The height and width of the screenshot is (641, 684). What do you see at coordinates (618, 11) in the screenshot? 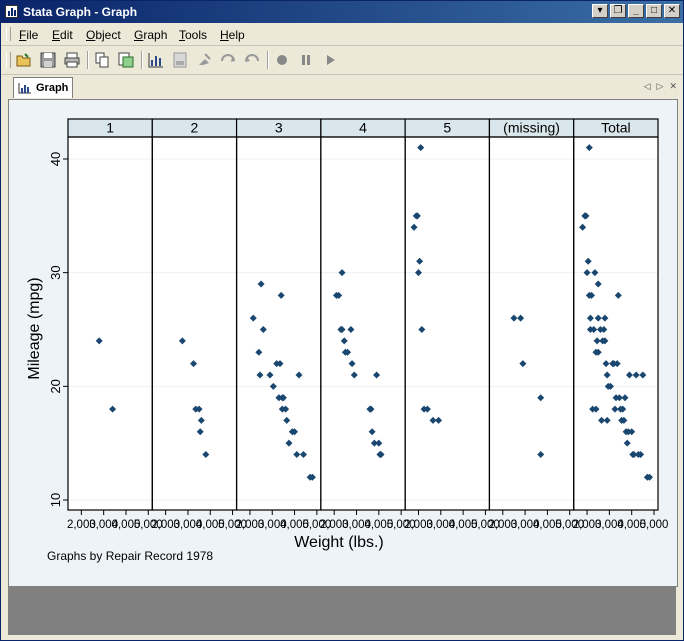
I see `restore-icon: ❐` at bounding box center [618, 11].